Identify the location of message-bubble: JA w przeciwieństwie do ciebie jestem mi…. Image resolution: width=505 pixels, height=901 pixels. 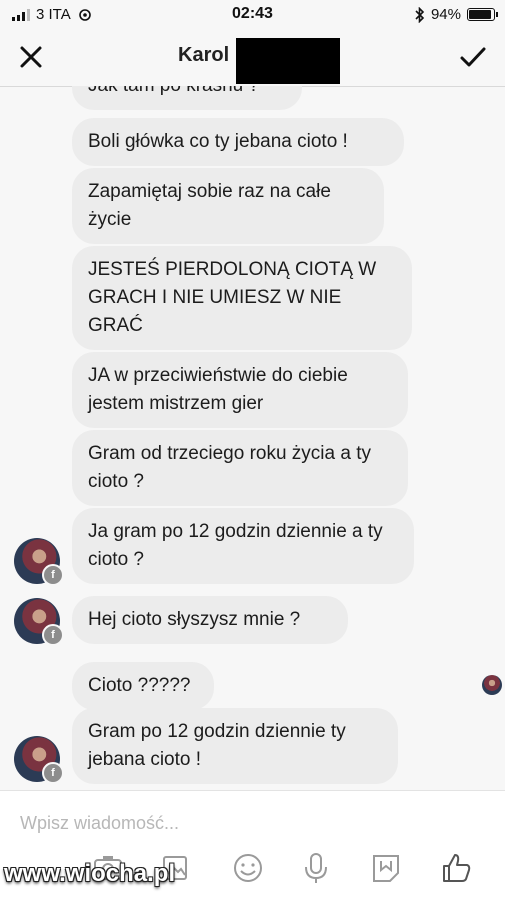
(240, 390).